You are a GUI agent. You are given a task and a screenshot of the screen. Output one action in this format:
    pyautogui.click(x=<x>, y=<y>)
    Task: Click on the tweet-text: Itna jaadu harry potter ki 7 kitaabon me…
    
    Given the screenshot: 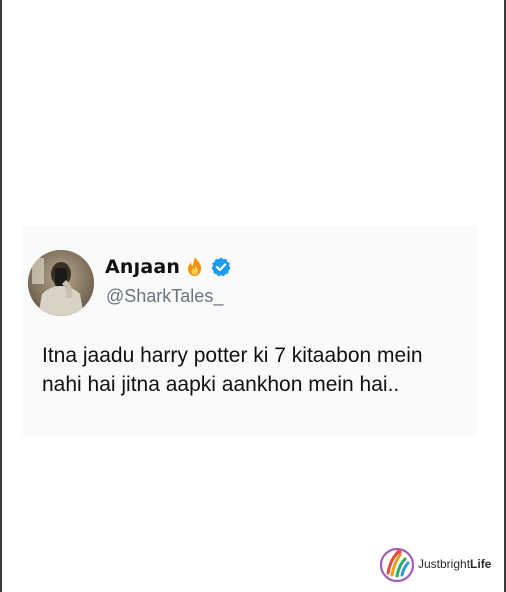 What is the action you would take?
    pyautogui.click(x=232, y=370)
    